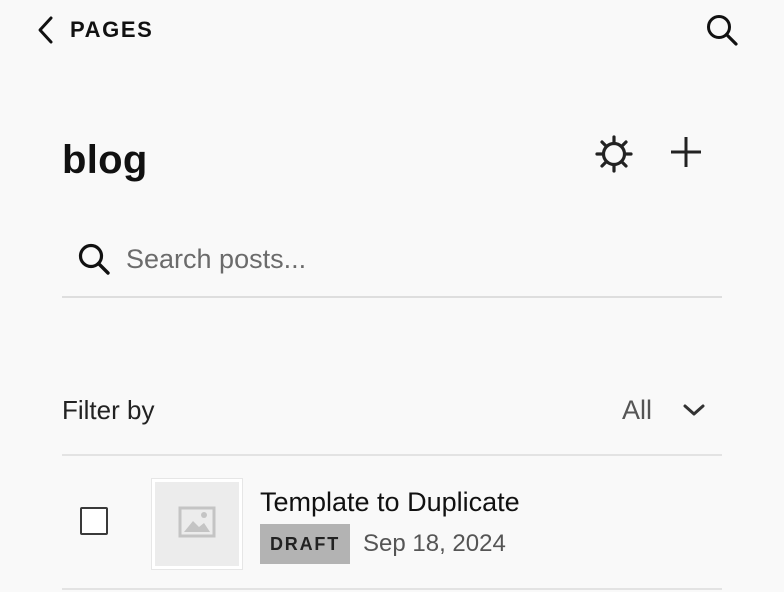 The height and width of the screenshot is (592, 784). What do you see at coordinates (305, 544) in the screenshot?
I see `status-badge: DRAFT` at bounding box center [305, 544].